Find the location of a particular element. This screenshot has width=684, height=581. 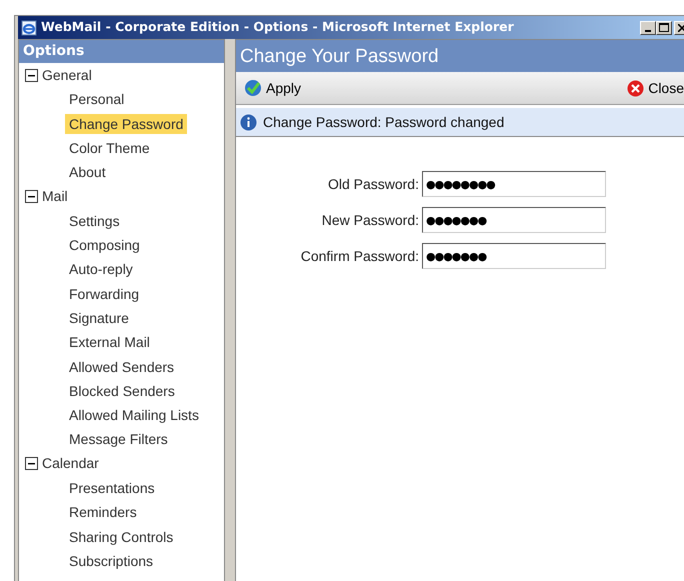

tree-item: Signature is located at coordinates (99, 318).